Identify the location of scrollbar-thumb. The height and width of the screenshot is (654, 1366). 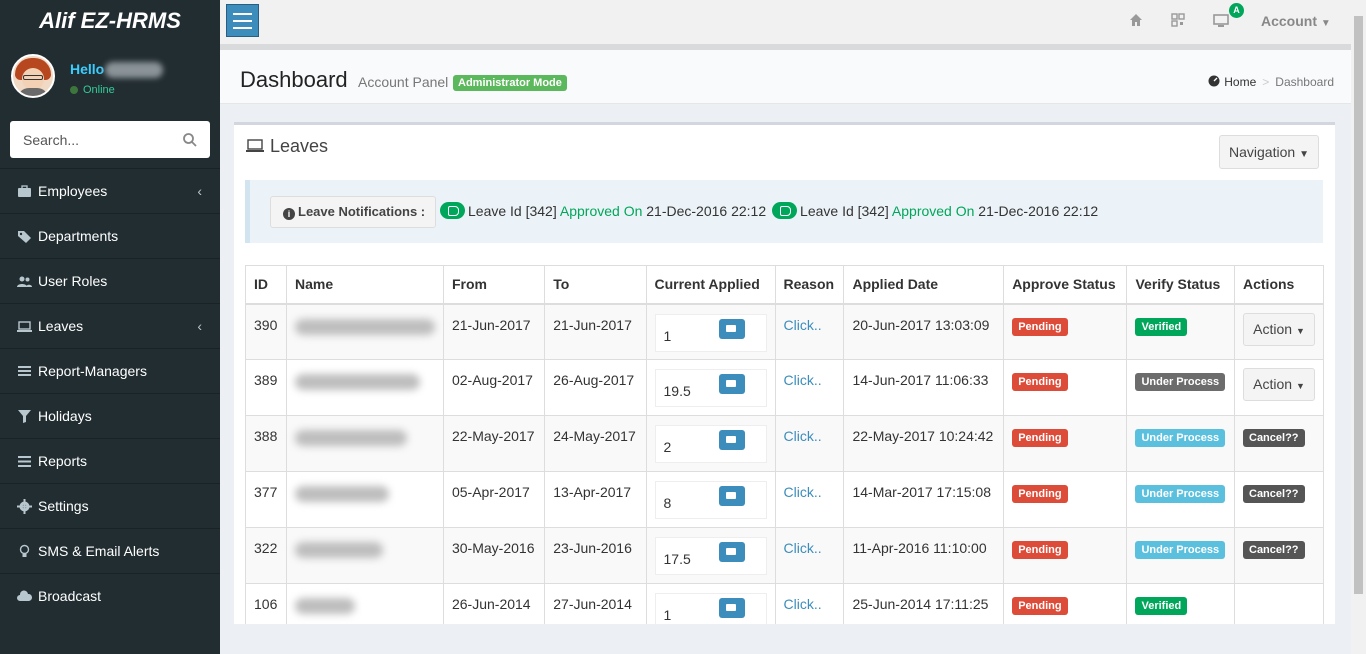
(1358, 305).